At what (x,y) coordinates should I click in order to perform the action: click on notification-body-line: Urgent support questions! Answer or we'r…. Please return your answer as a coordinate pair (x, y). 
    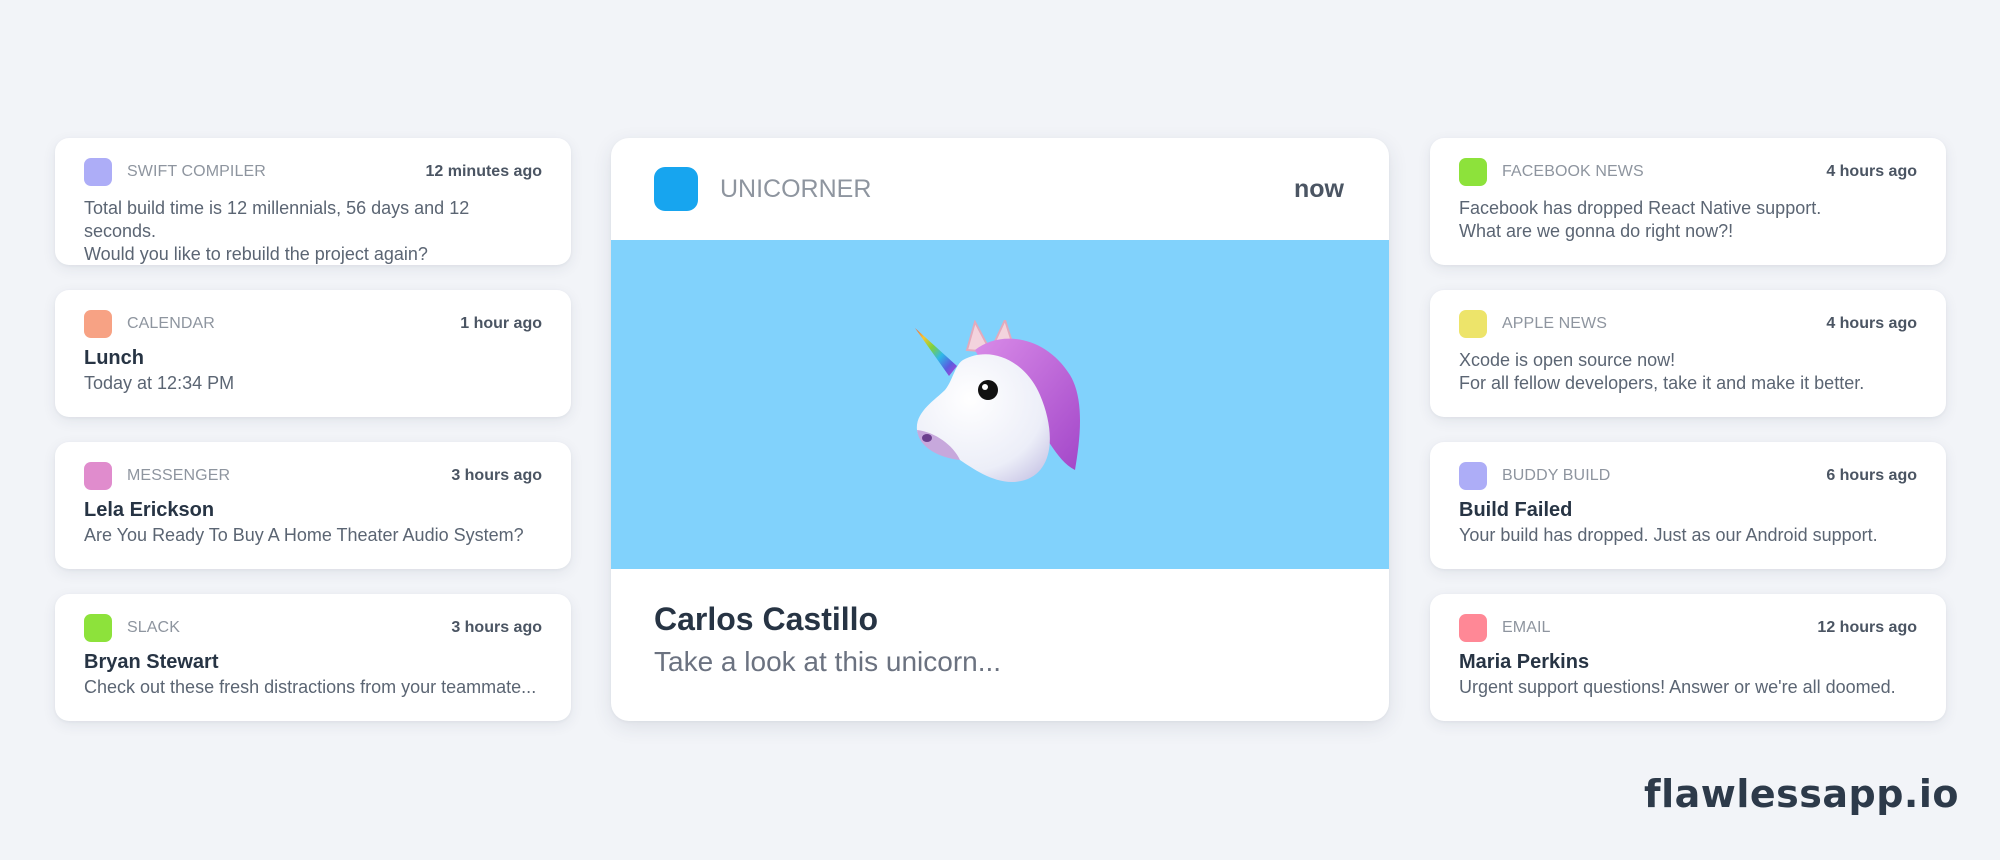
    Looking at the image, I should click on (1677, 687).